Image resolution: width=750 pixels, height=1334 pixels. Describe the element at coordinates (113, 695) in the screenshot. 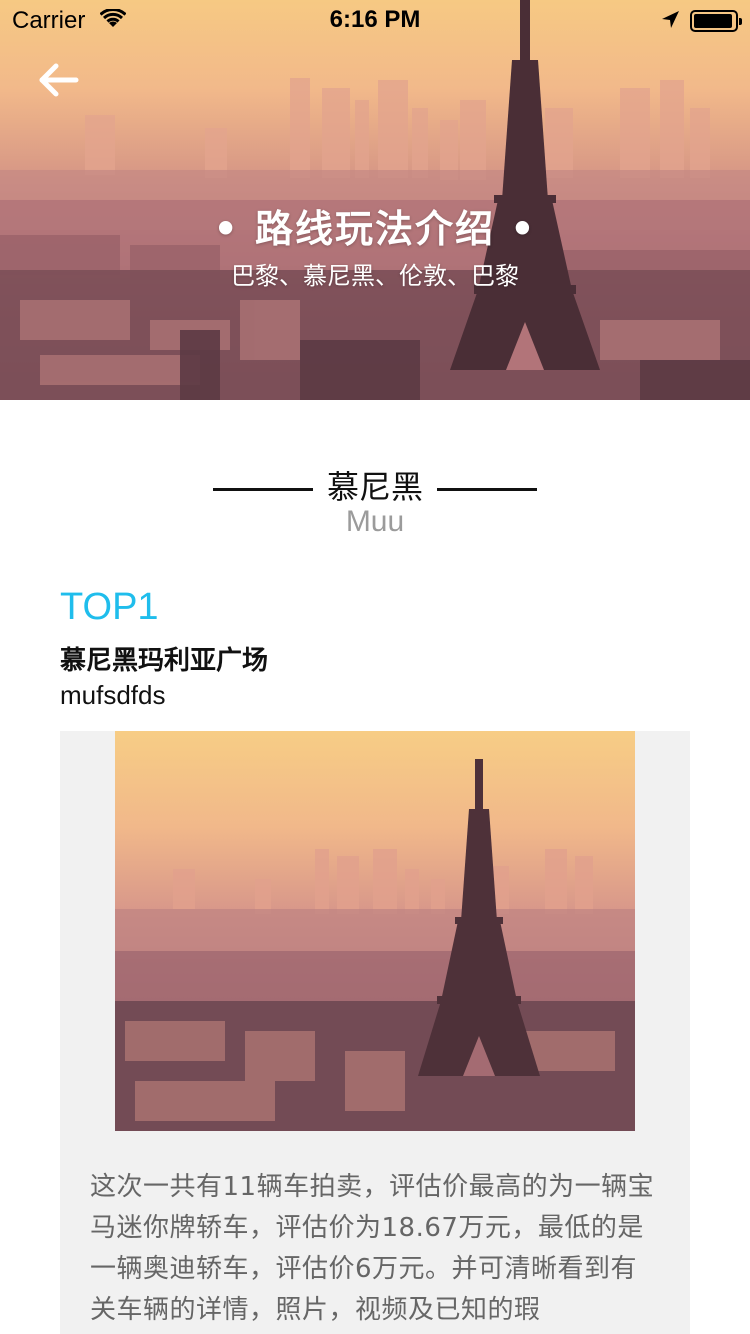

I see `attraction-subtitle: mufsdfds` at that location.